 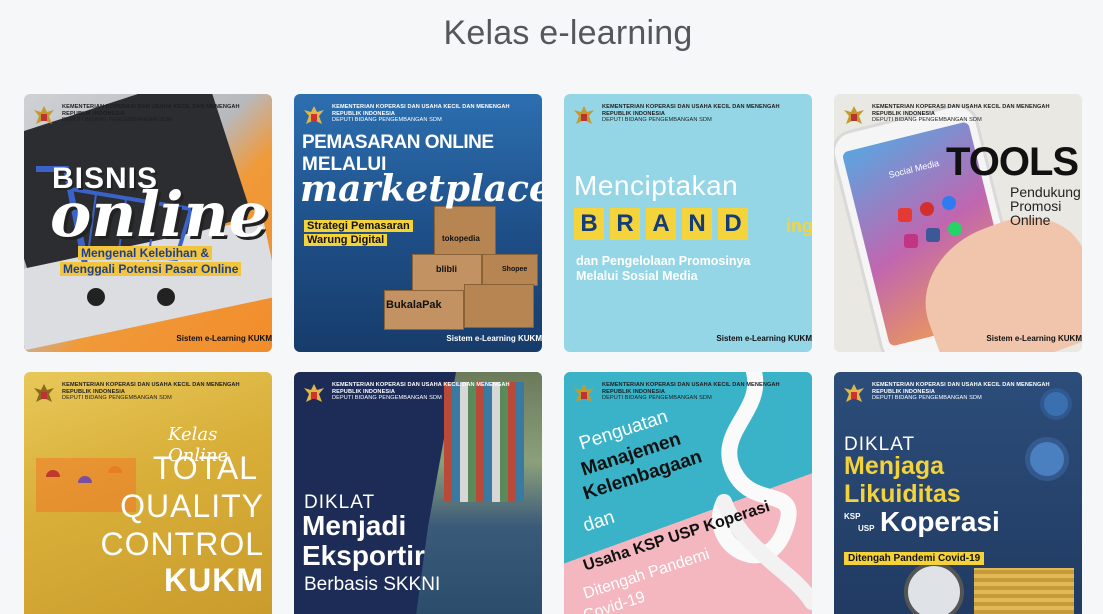 What do you see at coordinates (656, 185) in the screenshot?
I see `course-title-line1: Menciptakan` at bounding box center [656, 185].